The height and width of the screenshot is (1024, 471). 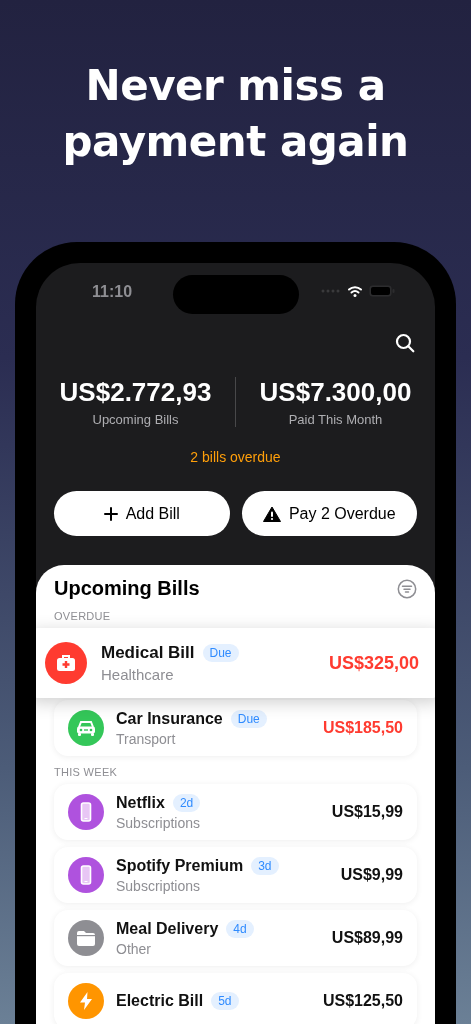 I want to click on bill-card: Car Insurance Due Transport US$185,50, so click(x=235, y=728).